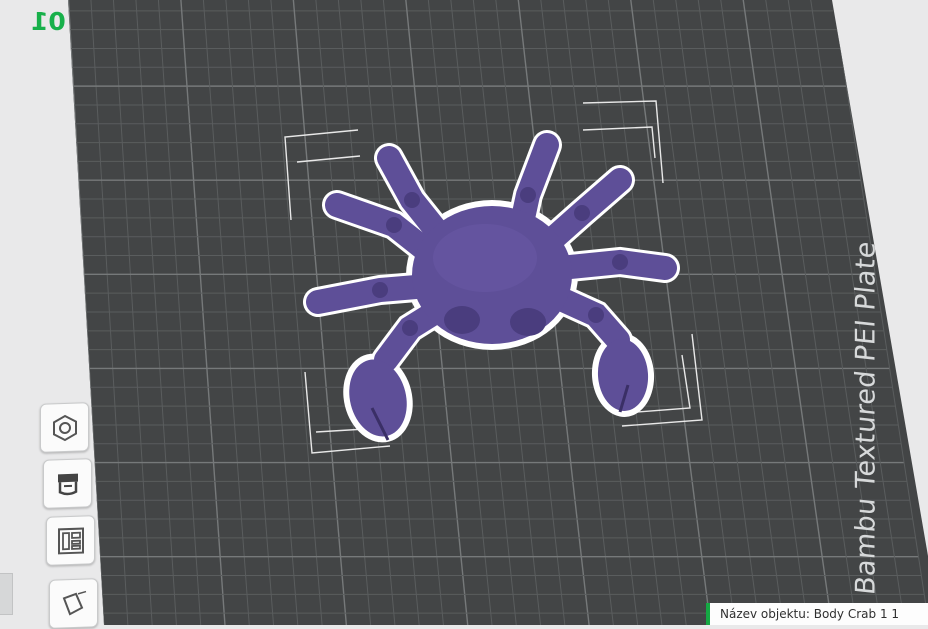  What do you see at coordinates (856, 614) in the screenshot?
I see `object-name-value: Body Crab 1 1` at bounding box center [856, 614].